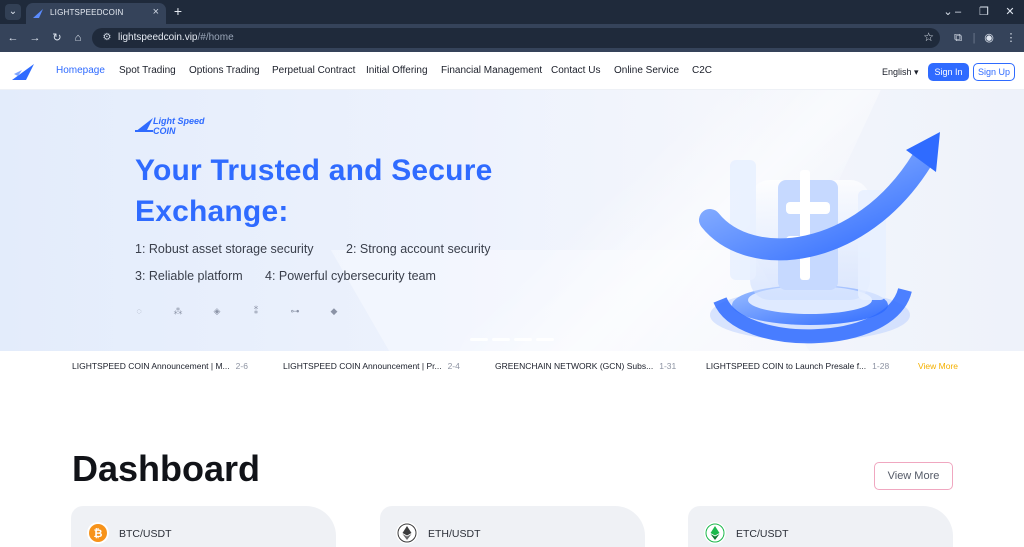 This screenshot has height=547, width=1024. I want to click on url-input: ⚙ lightspeedcoin.vip/#/home ☆, so click(516, 38).